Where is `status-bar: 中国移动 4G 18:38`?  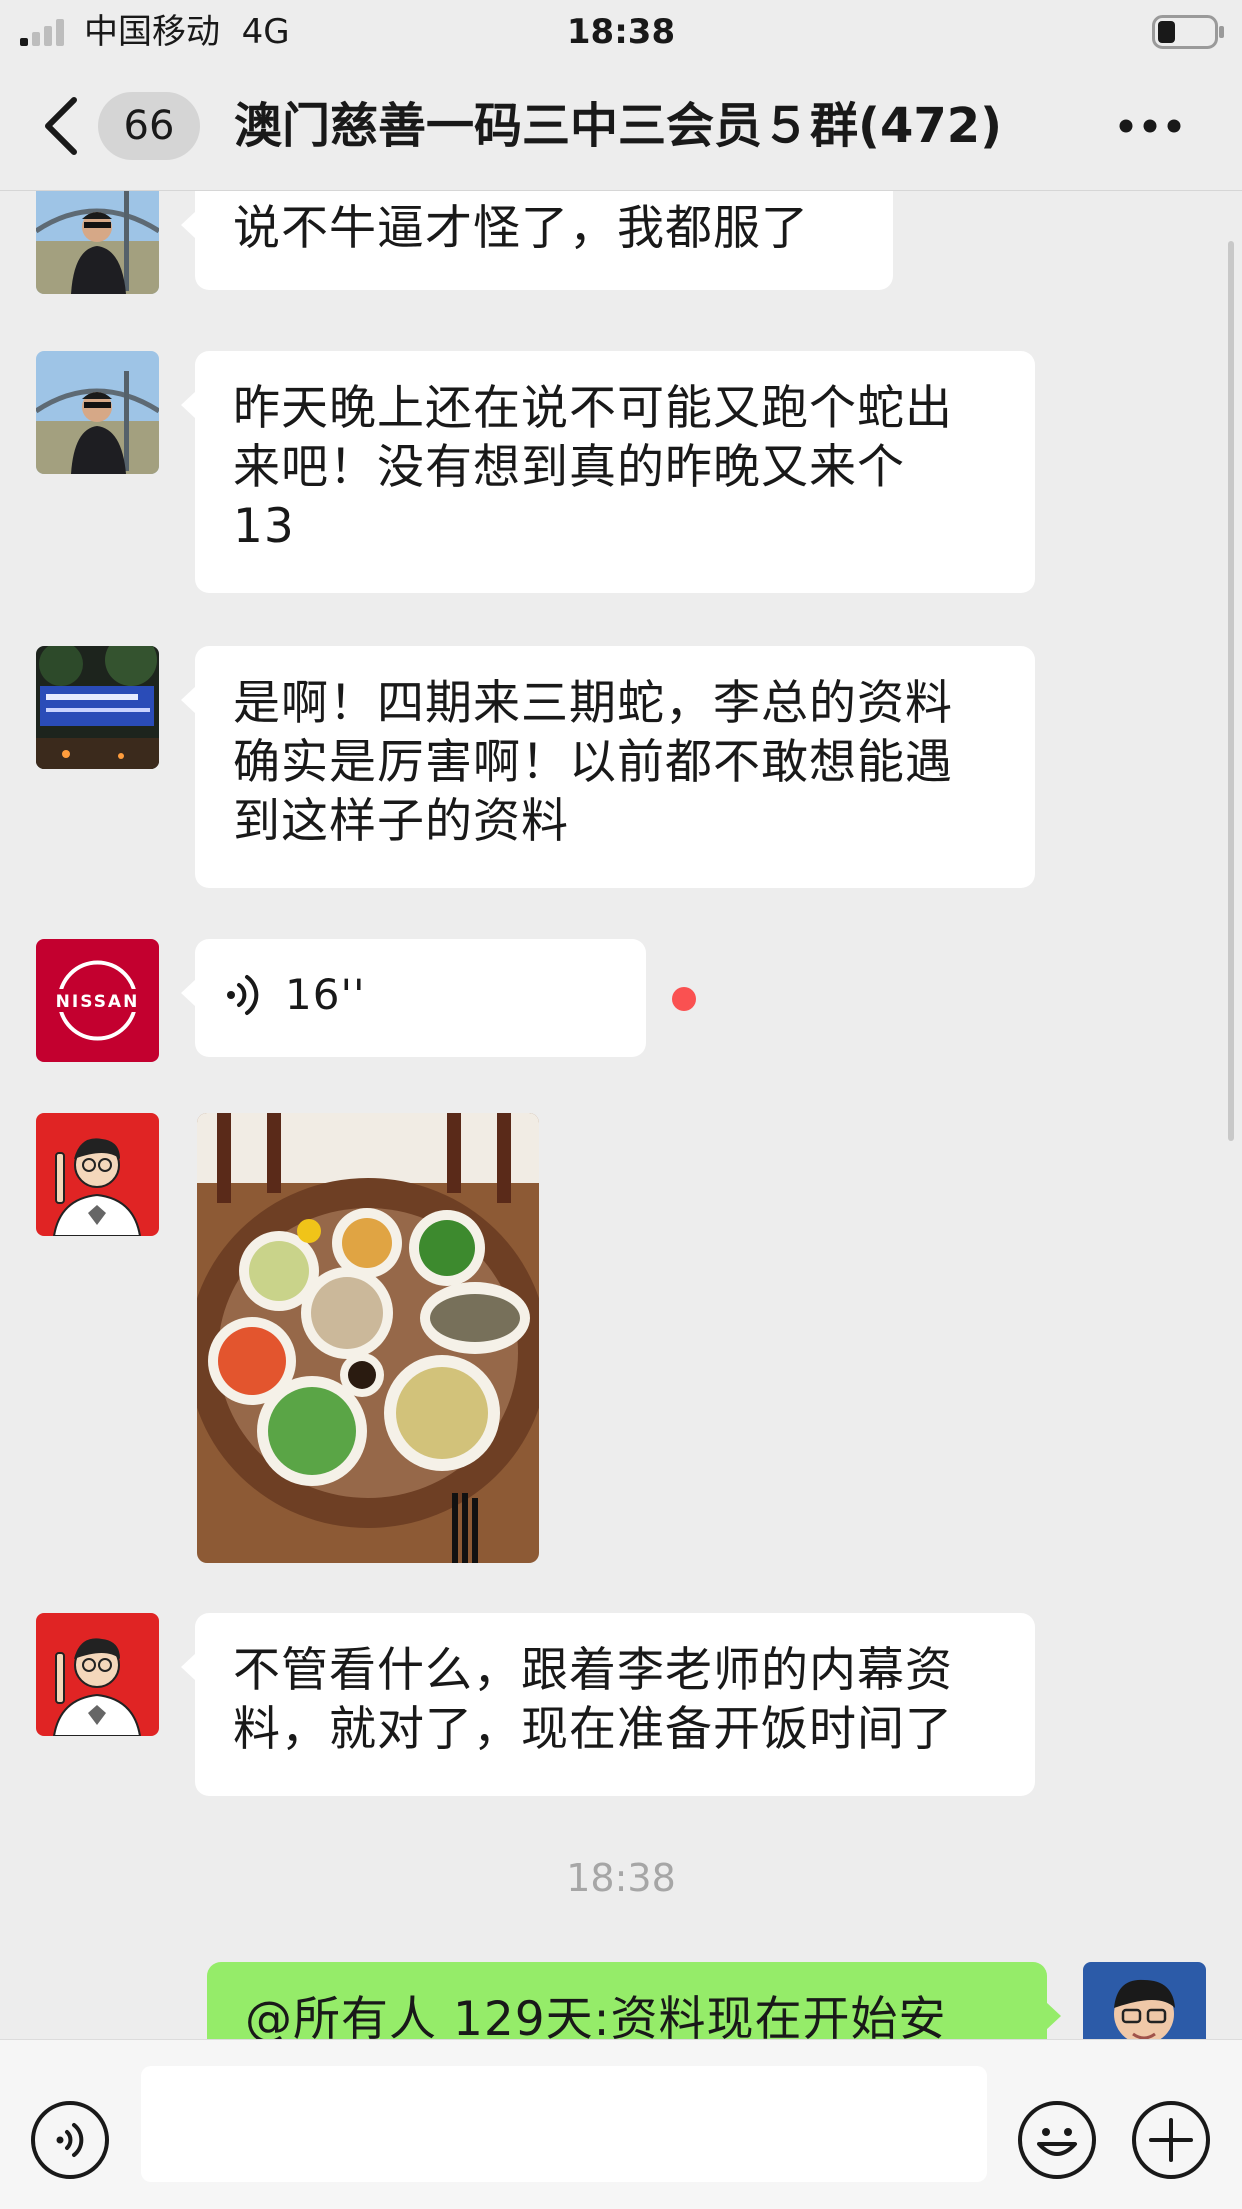
status-bar: 中国移动 4G 18:38 is located at coordinates (621, 31).